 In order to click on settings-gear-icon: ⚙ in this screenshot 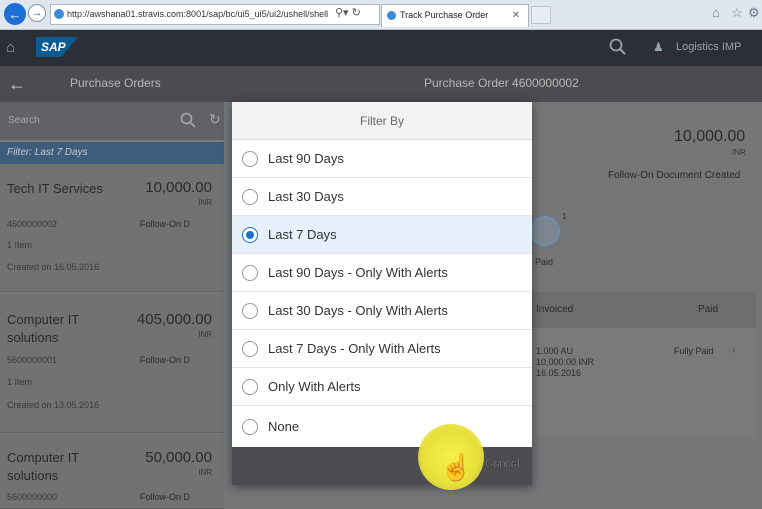, I will do `click(754, 13)`.